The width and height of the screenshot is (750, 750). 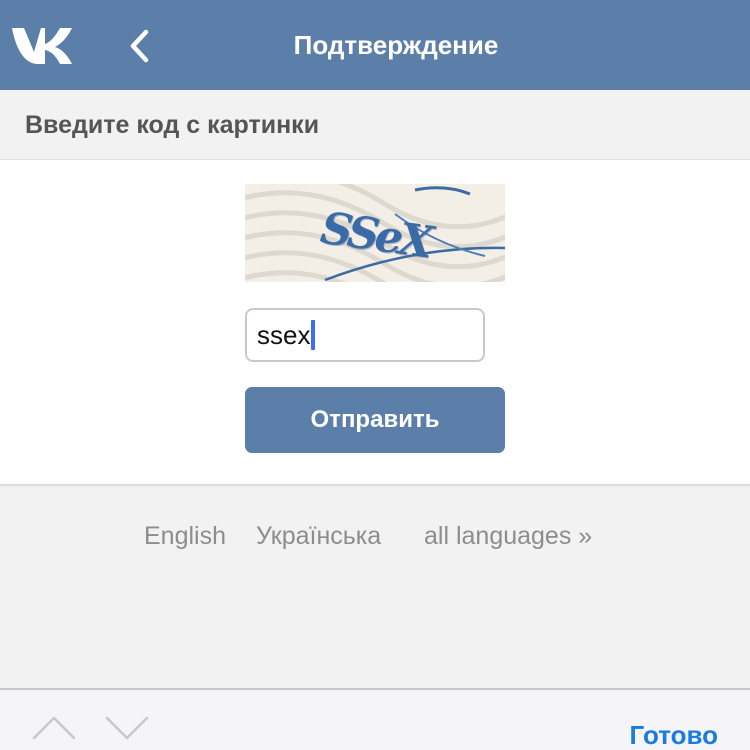 What do you see at coordinates (508, 536) in the screenshot?
I see `language-link-all: all languages »` at bounding box center [508, 536].